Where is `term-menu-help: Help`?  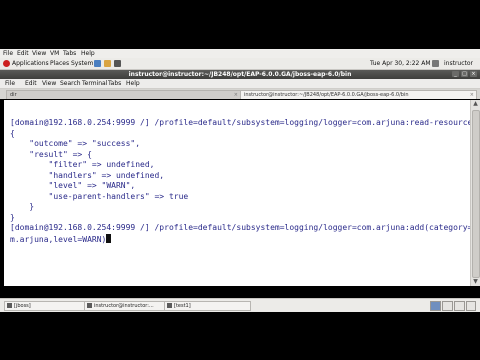 term-menu-help: Help is located at coordinates (133, 83).